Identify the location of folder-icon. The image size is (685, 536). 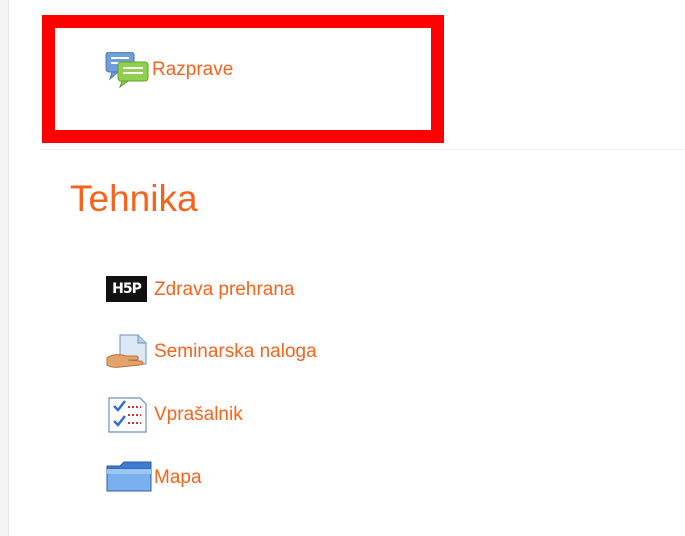
(130, 478).